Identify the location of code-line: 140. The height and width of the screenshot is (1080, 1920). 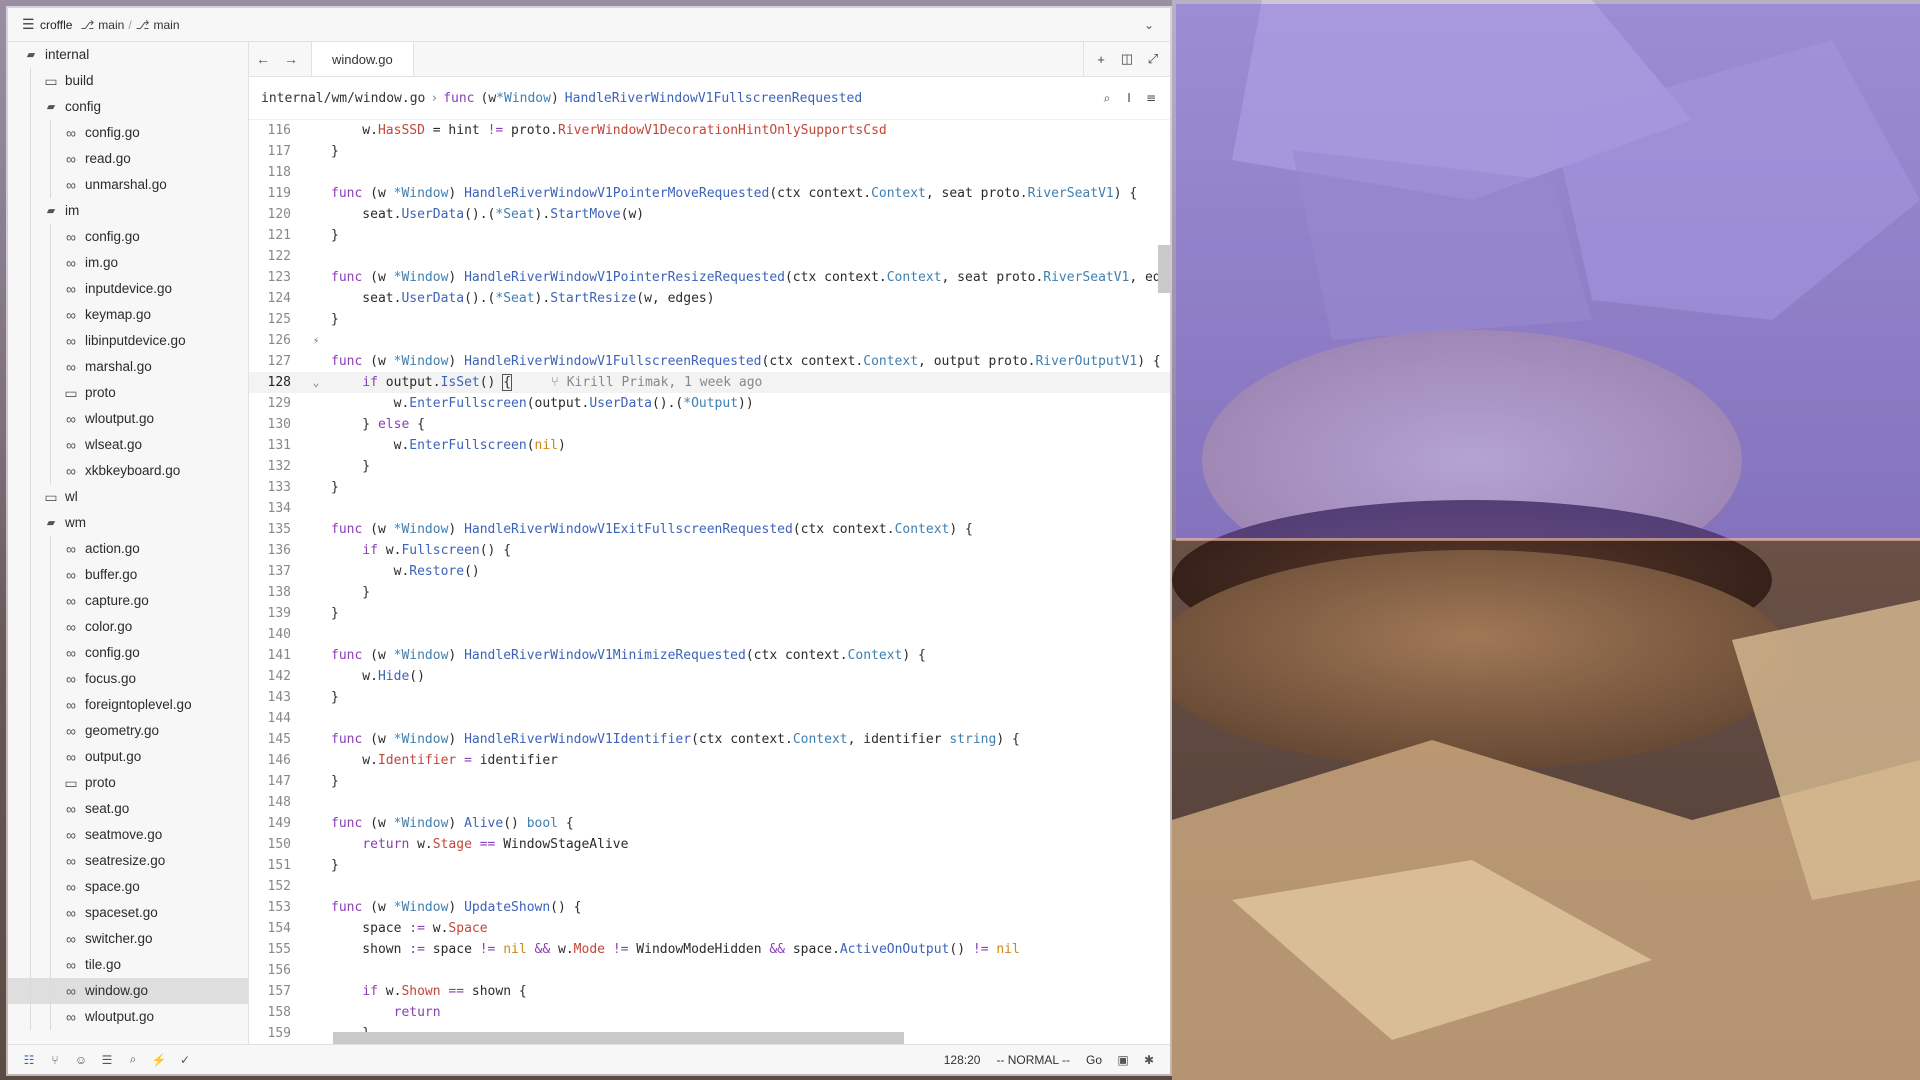
(709, 634).